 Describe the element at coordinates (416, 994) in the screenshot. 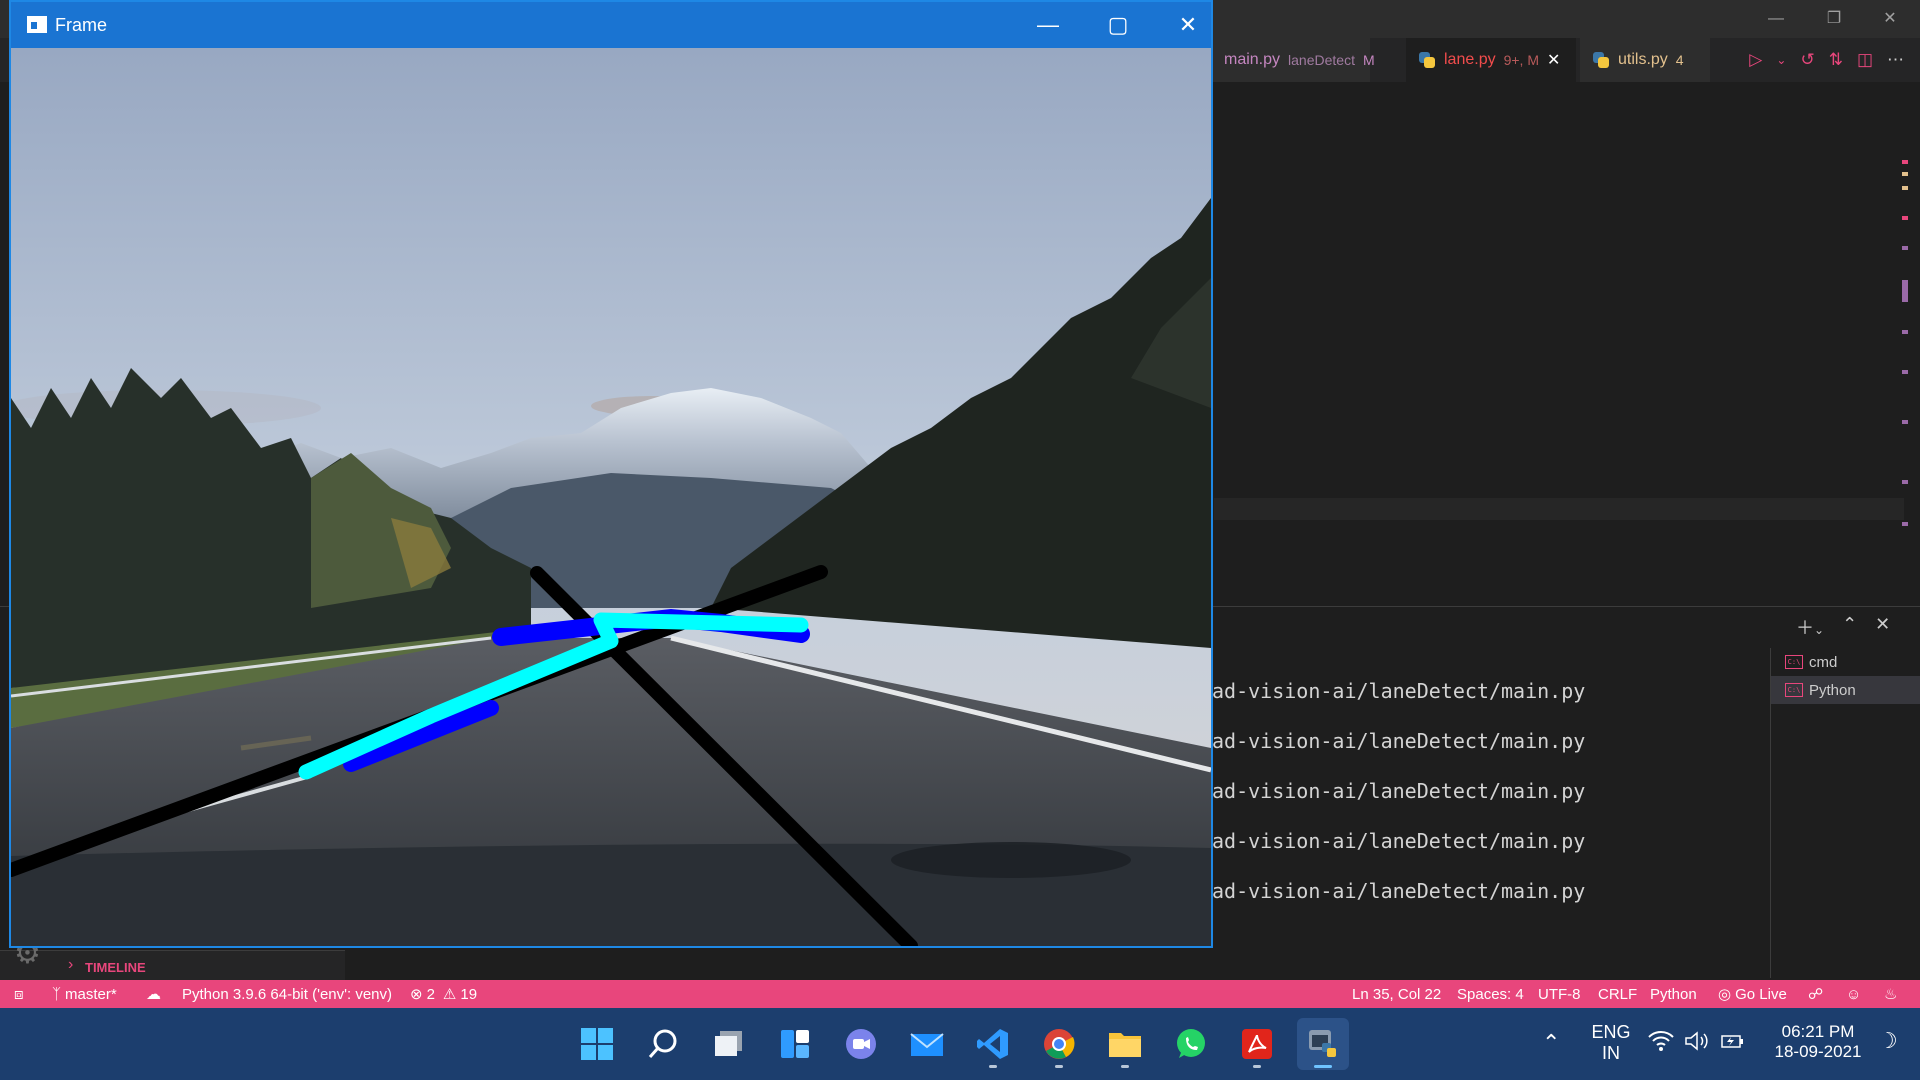

I see `error-icon: ⊗` at that location.